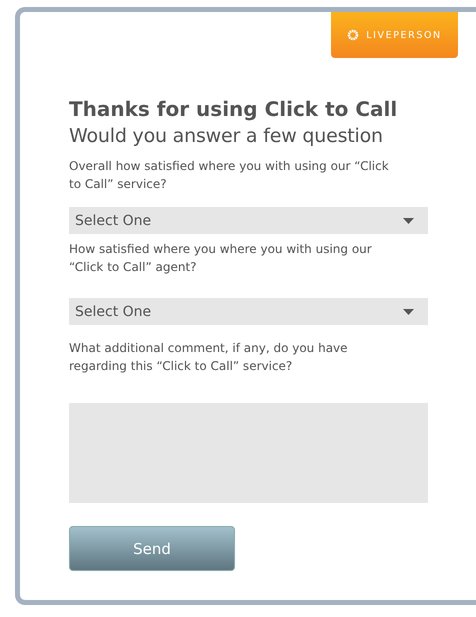 This screenshot has width=476, height=617. I want to click on survey-title: Thanks for using Click to Call, so click(233, 109).